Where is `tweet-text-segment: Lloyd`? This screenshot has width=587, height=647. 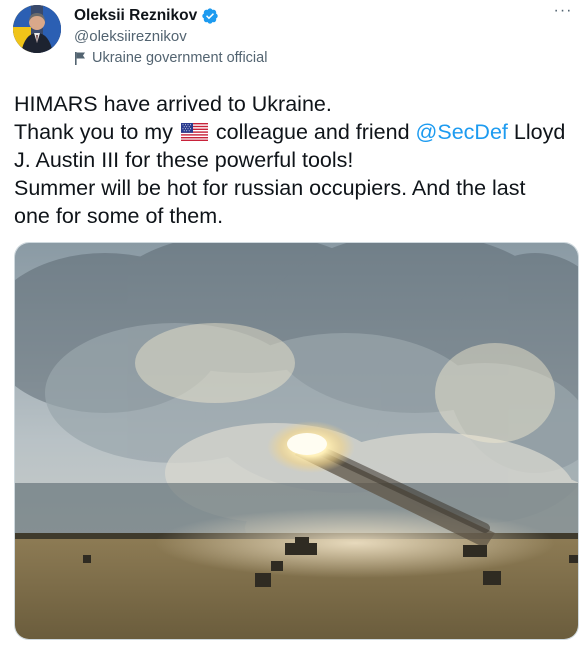
tweet-text-segment: Lloyd is located at coordinates (539, 132).